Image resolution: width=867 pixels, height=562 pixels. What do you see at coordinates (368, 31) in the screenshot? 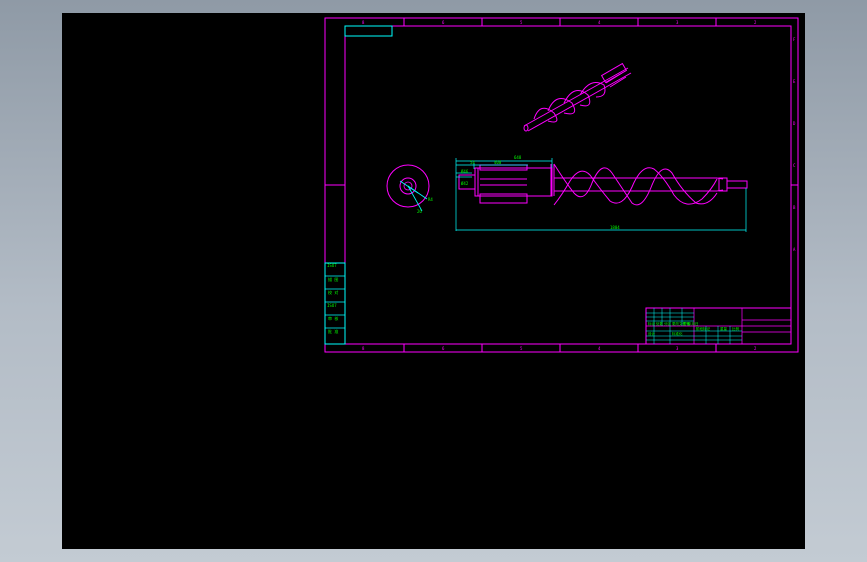
I see `drawing-code-box` at bounding box center [368, 31].